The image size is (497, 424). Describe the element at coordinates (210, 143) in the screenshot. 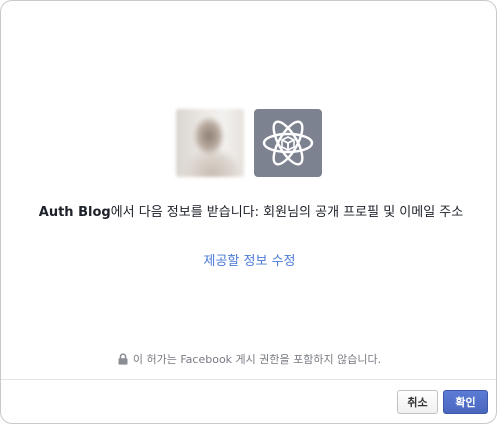

I see `user-avatar` at that location.